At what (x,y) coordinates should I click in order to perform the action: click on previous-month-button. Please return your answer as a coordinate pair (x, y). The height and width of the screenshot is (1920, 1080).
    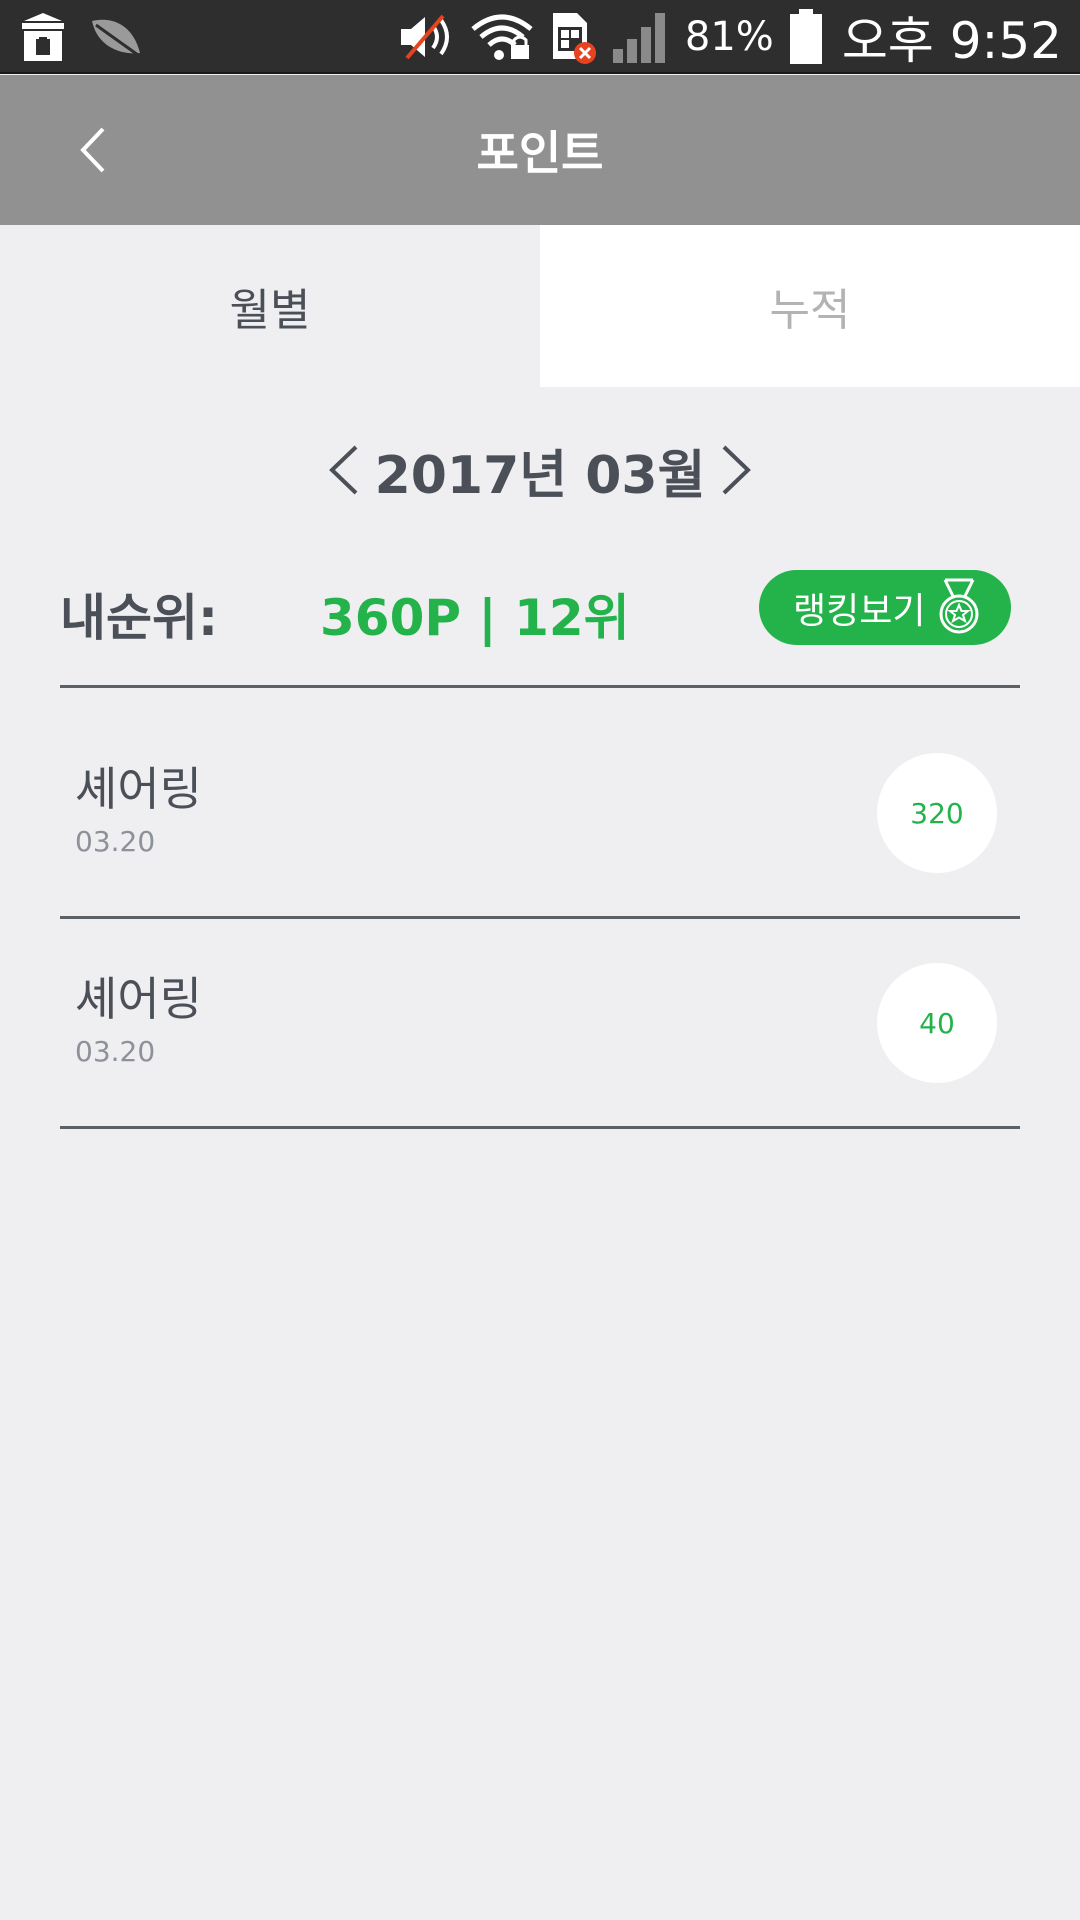
    Looking at the image, I should click on (343, 470).